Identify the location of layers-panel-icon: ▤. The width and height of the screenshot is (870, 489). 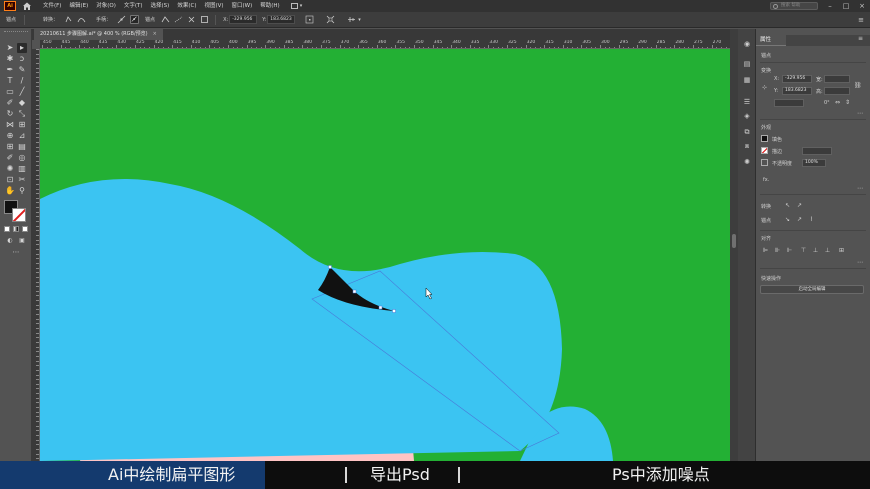
(747, 64).